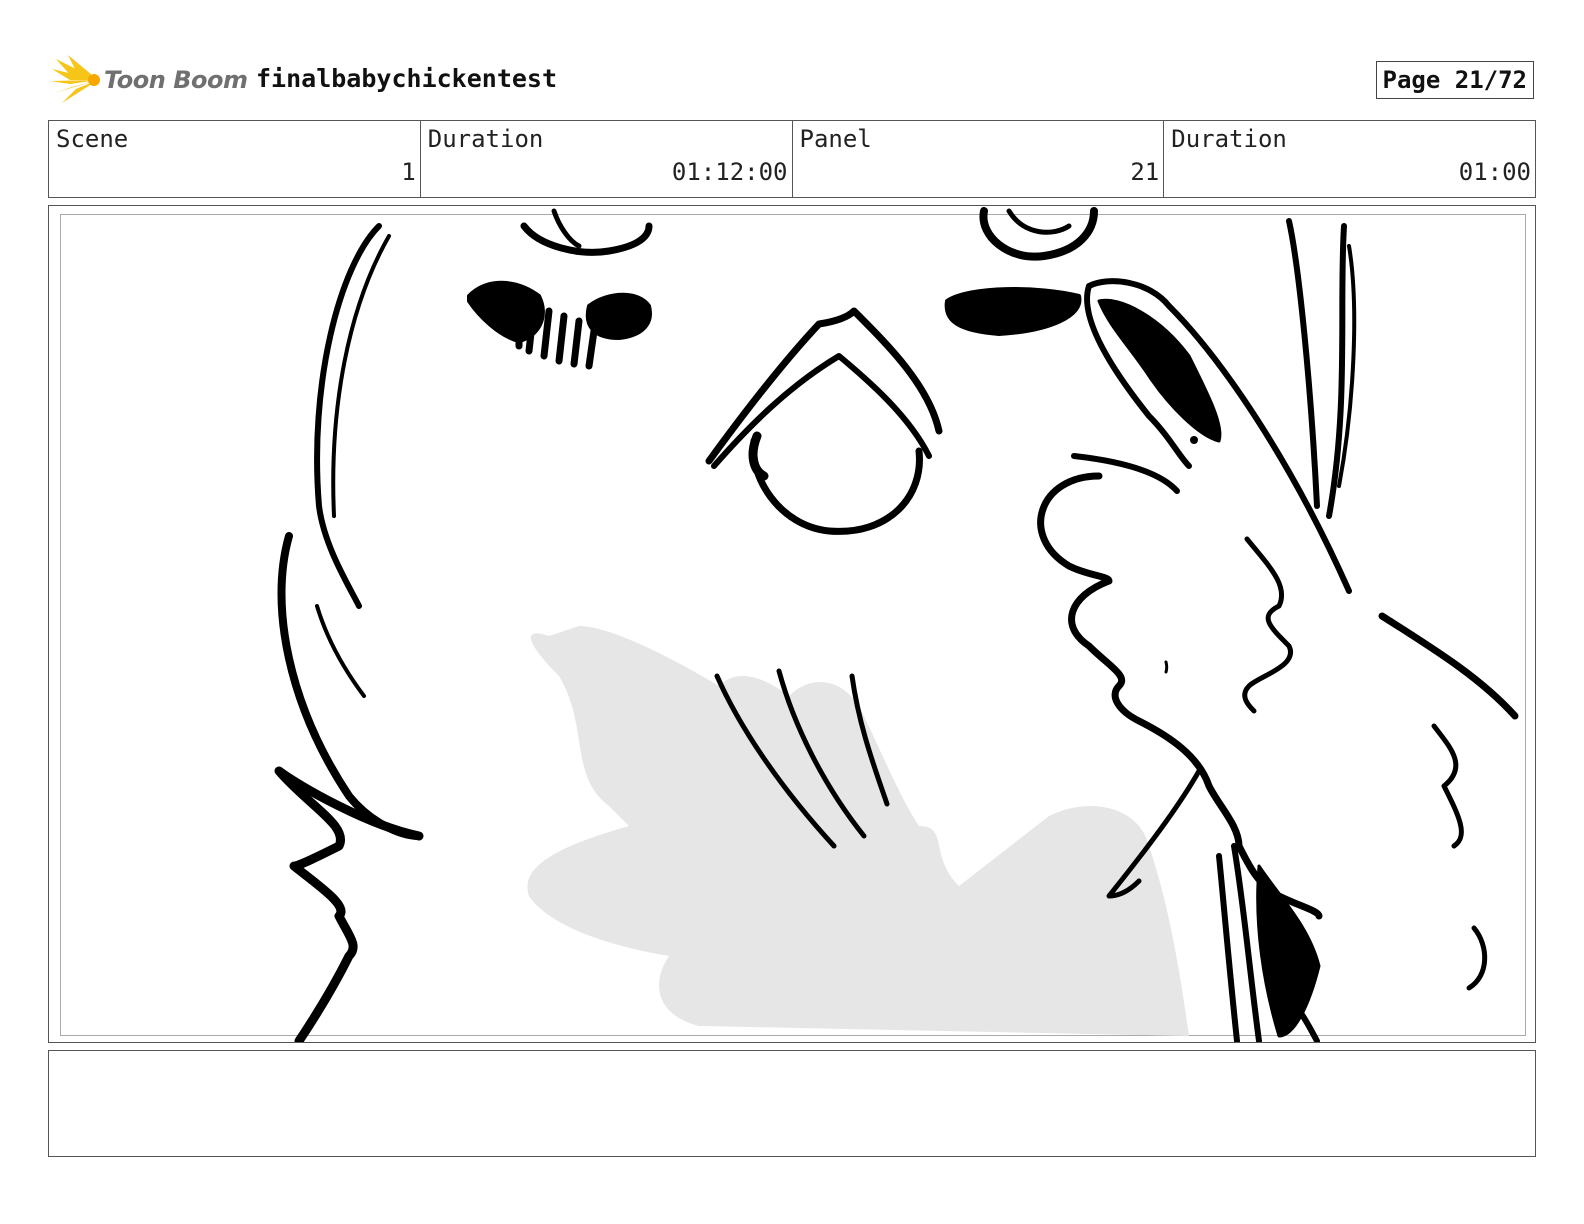 Image resolution: width=1584 pixels, height=1224 pixels. I want to click on scene-duration-value: 01:12:00, so click(729, 172).